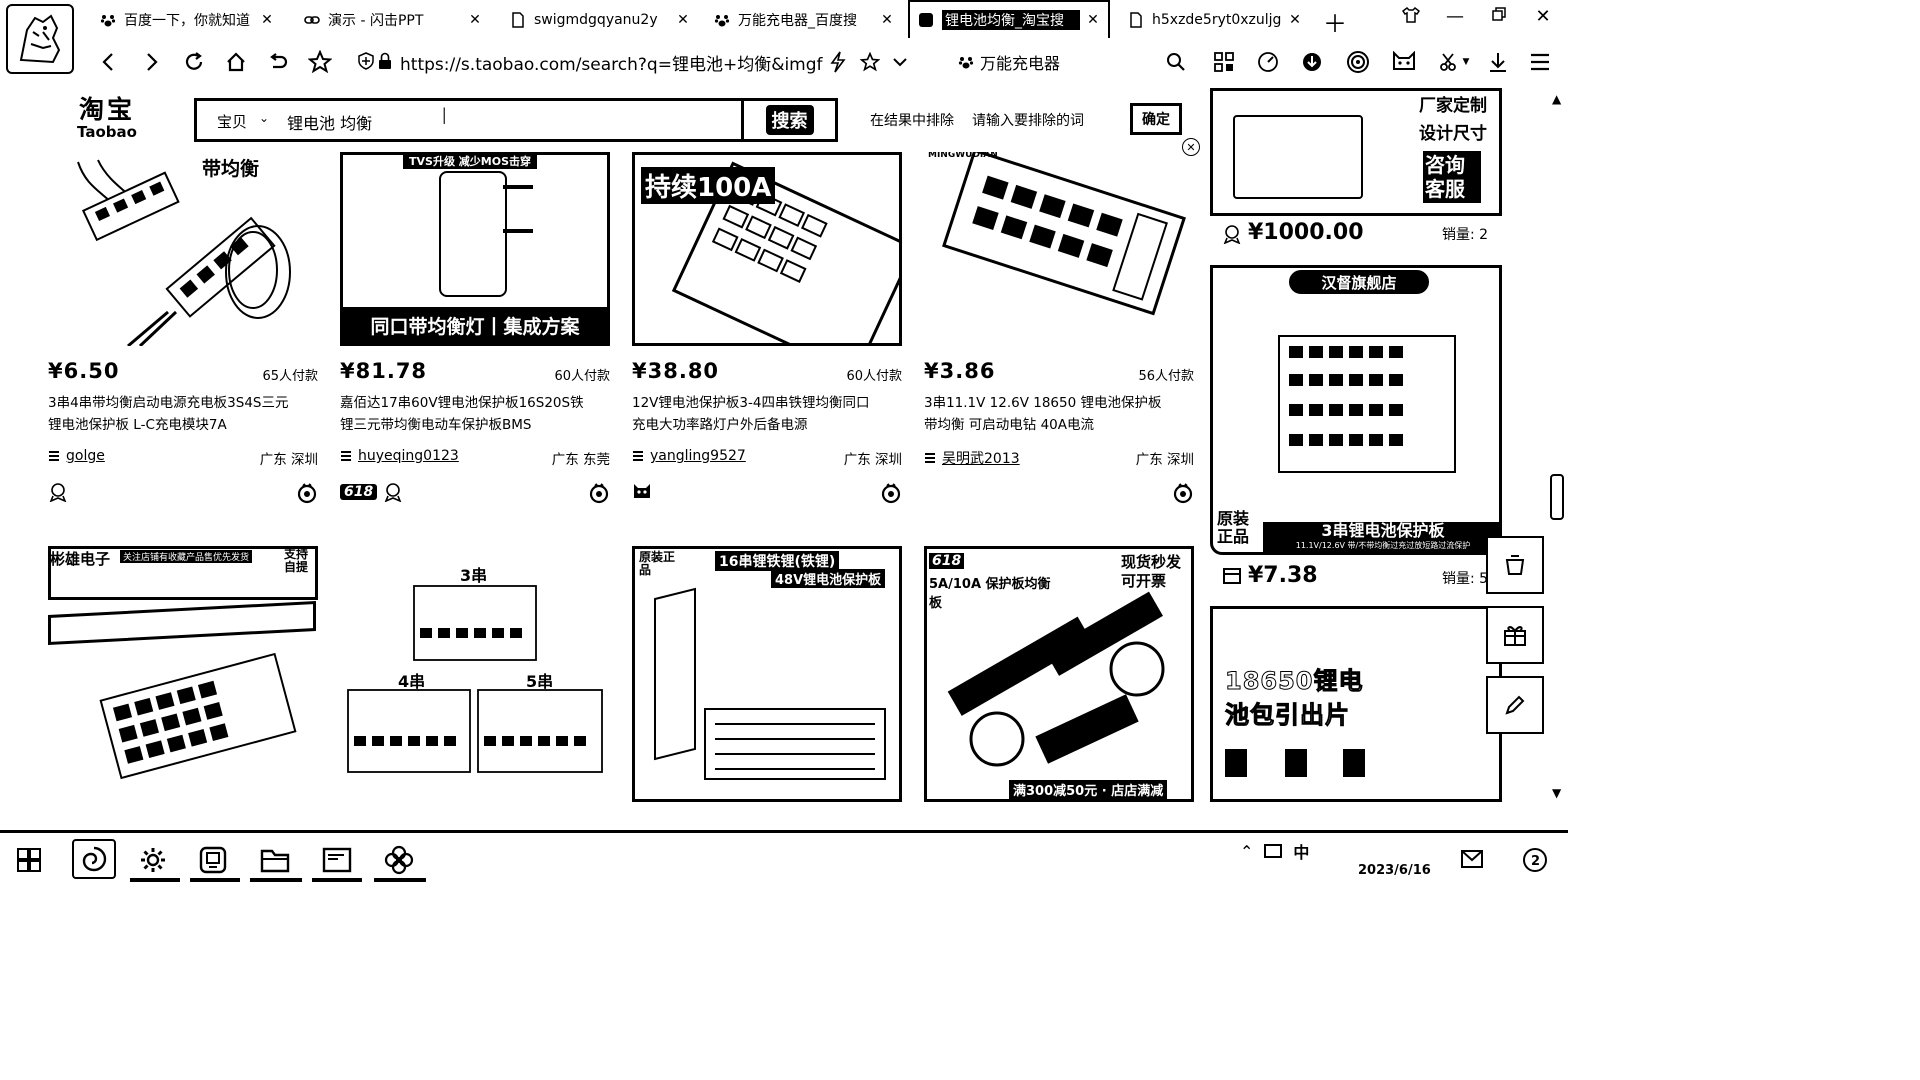 This screenshot has width=1920, height=1080. I want to click on scroll-down-icon: ▼, so click(1556, 793).